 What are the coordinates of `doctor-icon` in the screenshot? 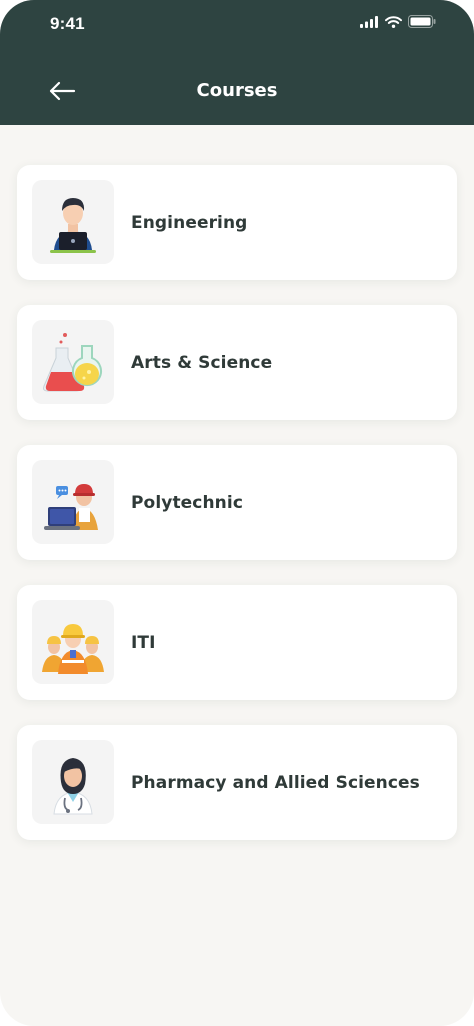 It's located at (73, 786).